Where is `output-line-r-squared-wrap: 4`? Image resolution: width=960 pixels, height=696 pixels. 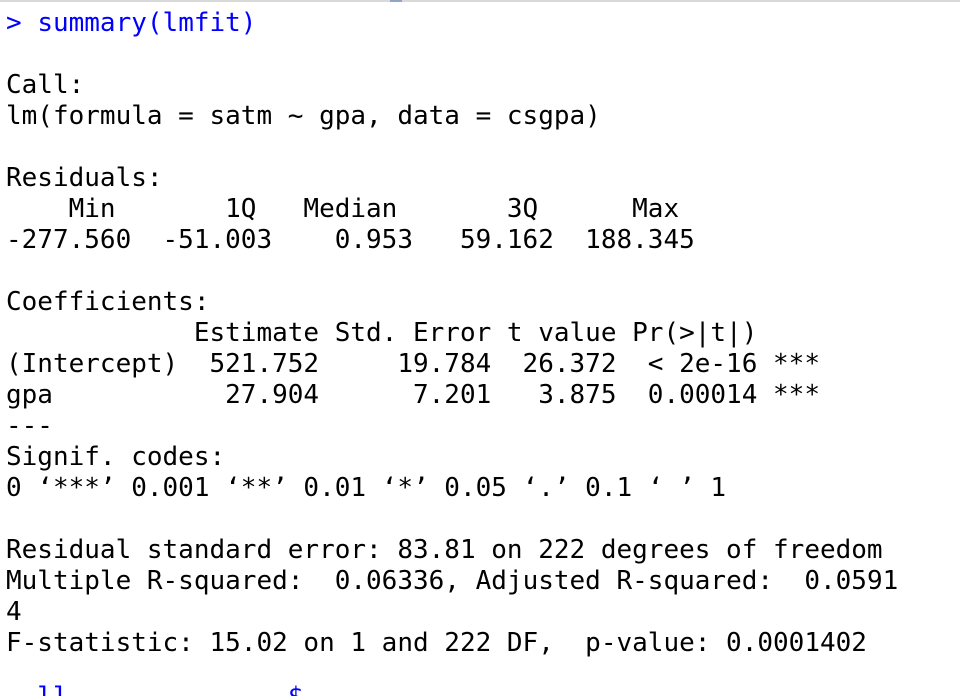 output-line-r-squared-wrap: 4 is located at coordinates (22, 612).